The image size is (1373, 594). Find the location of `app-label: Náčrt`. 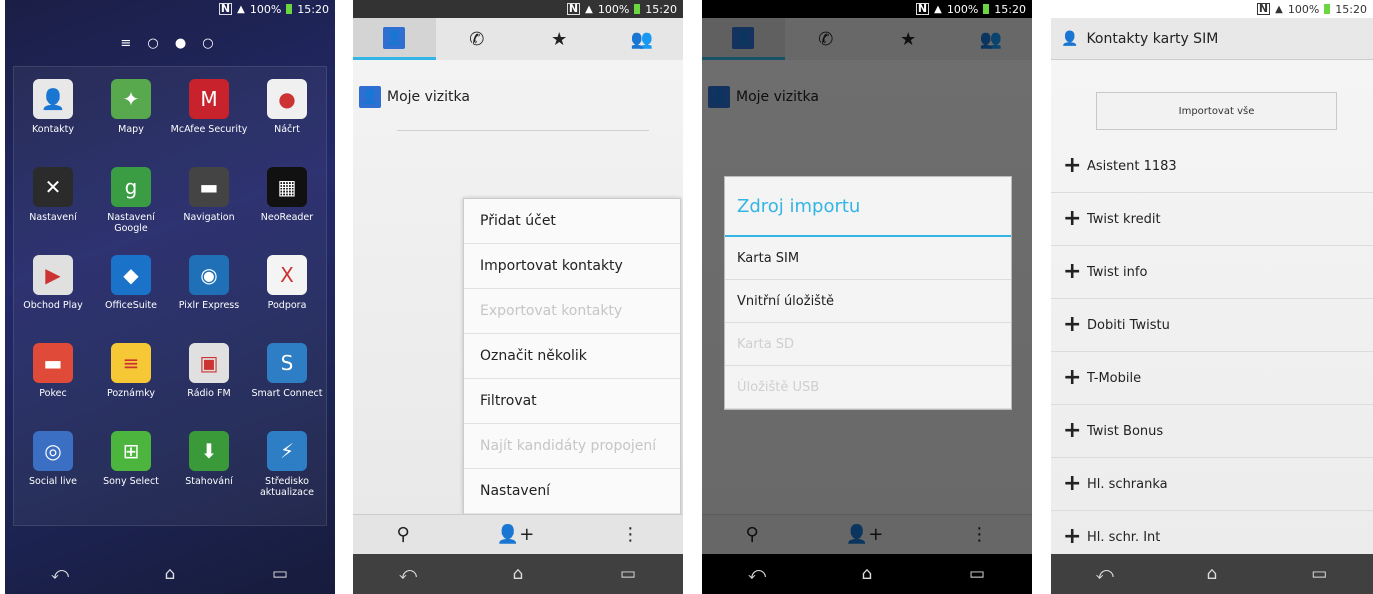

app-label: Náčrt is located at coordinates (287, 129).